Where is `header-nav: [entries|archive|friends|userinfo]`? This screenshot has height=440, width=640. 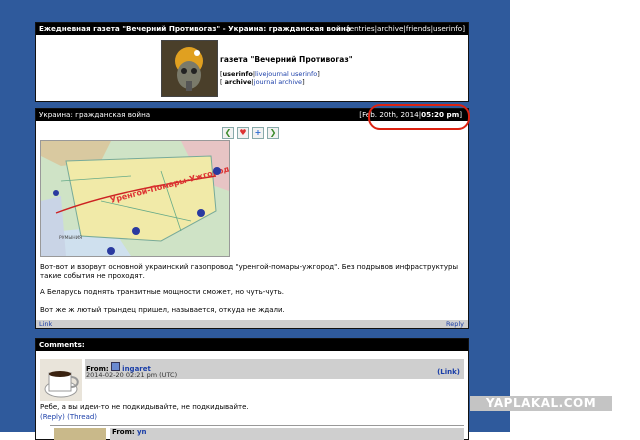 header-nav: [entries|archive|friends|userinfo] is located at coordinates (405, 28).